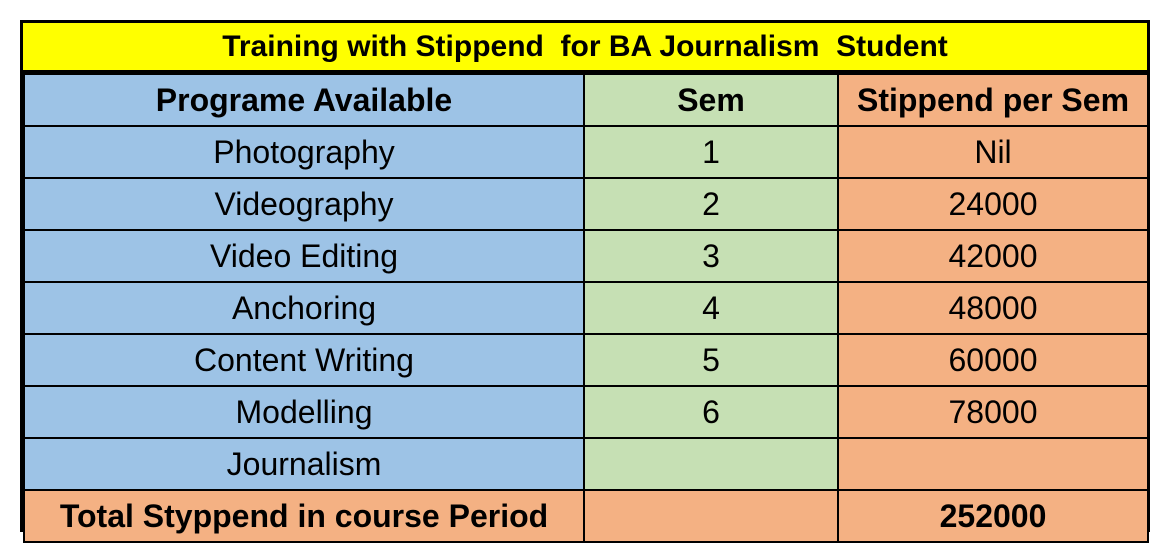  What do you see at coordinates (993, 100) in the screenshot?
I see `header-stipend: Stippend per Sem` at bounding box center [993, 100].